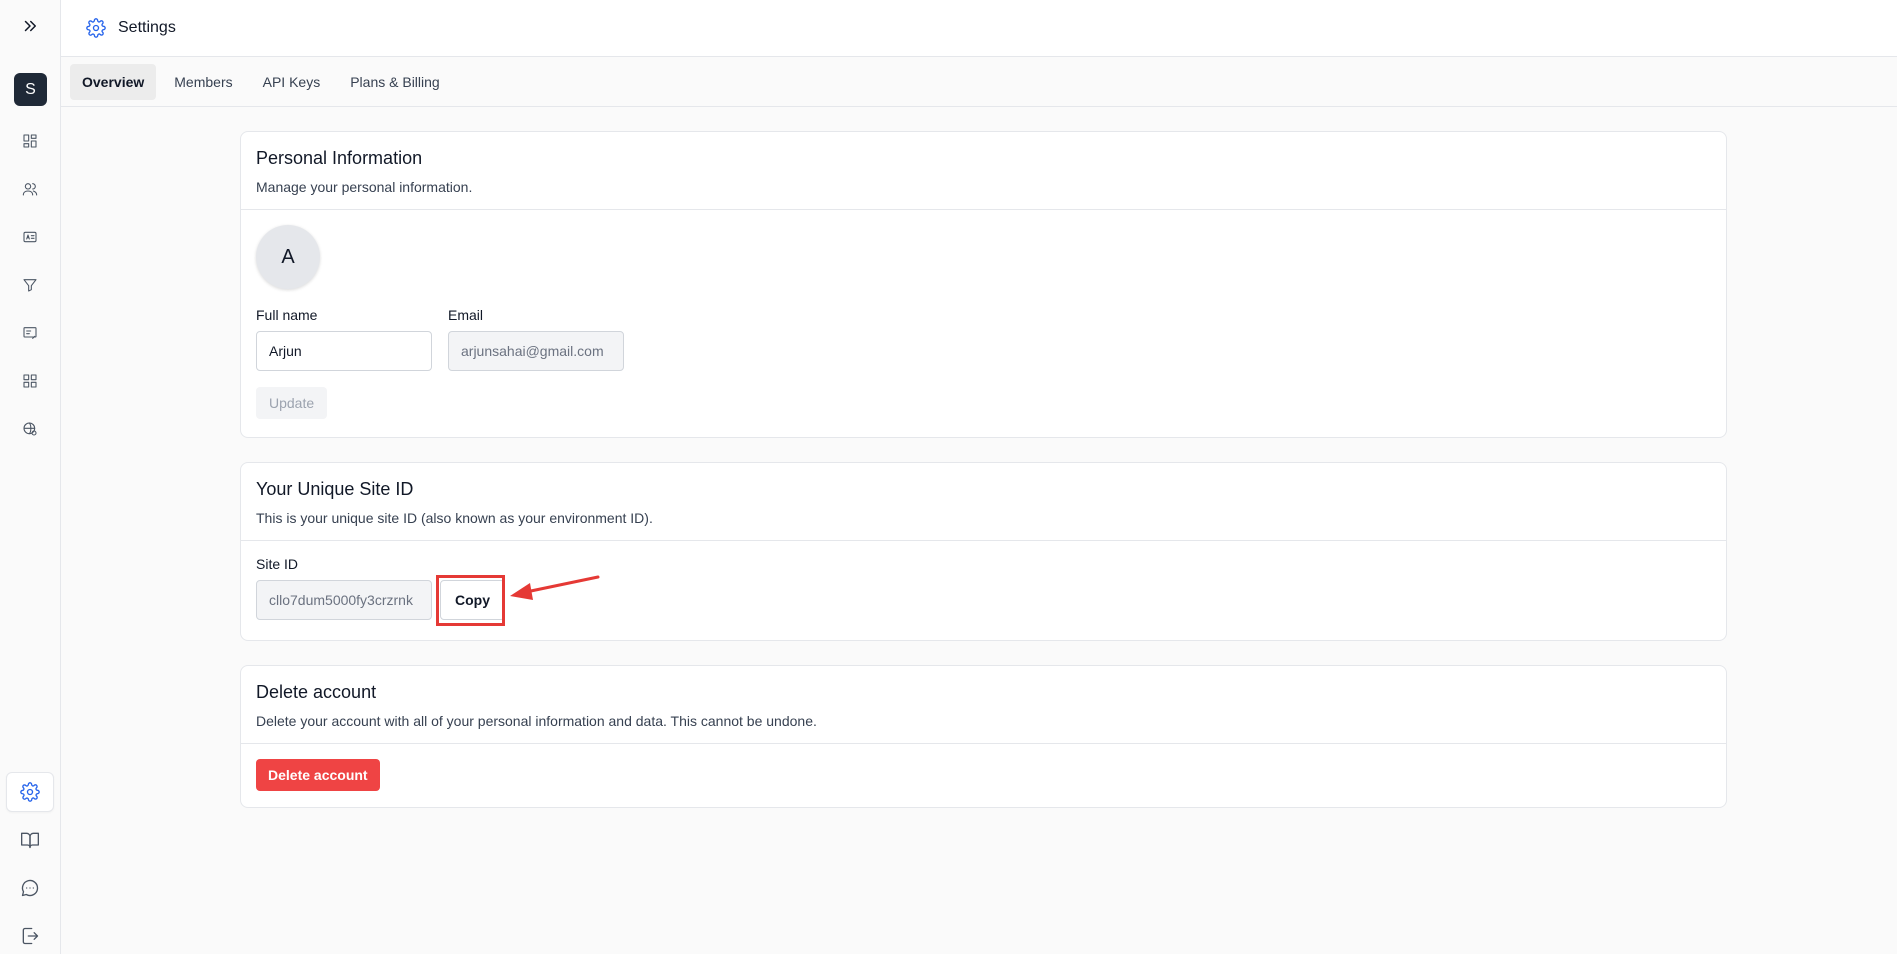  Describe the element at coordinates (979, 28) in the screenshot. I see `top-header: Settings` at that location.